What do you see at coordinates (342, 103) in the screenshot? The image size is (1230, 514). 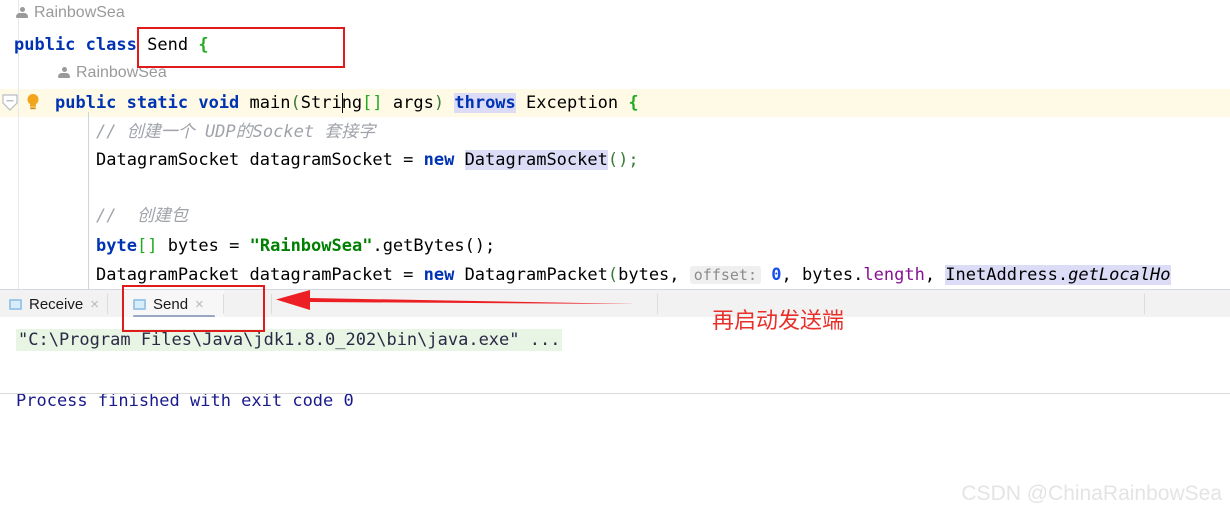 I see `text-caret` at bounding box center [342, 103].